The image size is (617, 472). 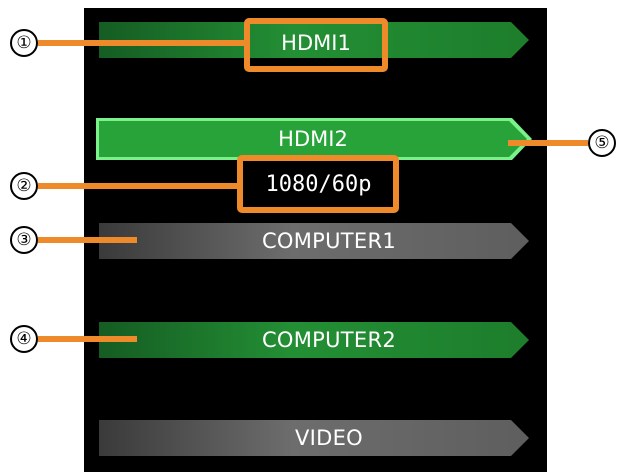 What do you see at coordinates (24, 186) in the screenshot?
I see `callout-2-number: ②` at bounding box center [24, 186].